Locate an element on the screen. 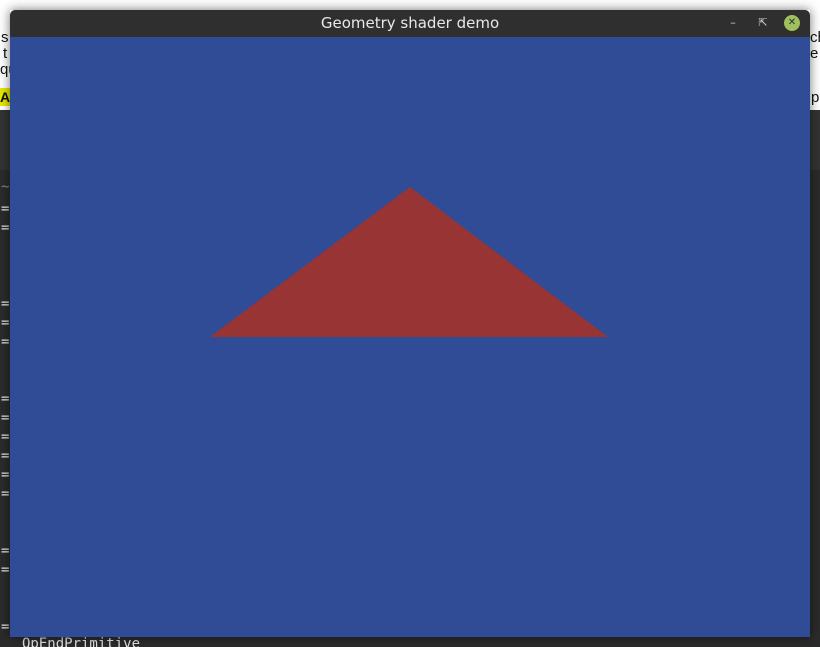 Image resolution: width=820 pixels, height=647 pixels. minimize-icon: – is located at coordinates (733, 22).